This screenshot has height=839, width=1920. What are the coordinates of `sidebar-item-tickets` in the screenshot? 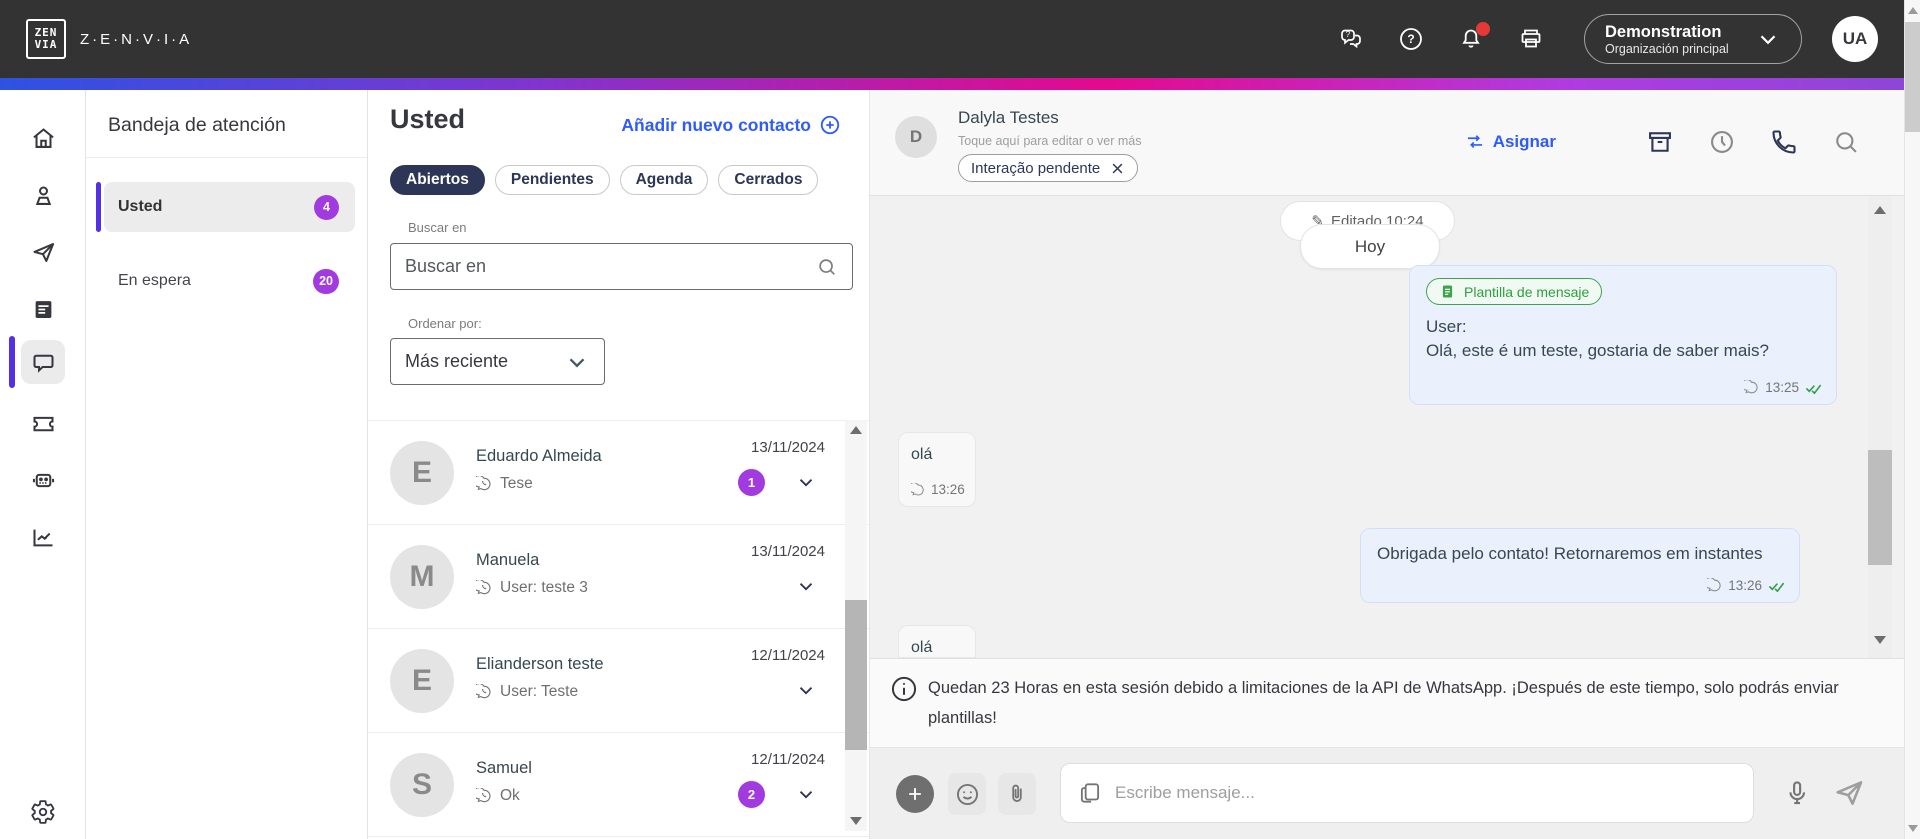 It's located at (43, 423).